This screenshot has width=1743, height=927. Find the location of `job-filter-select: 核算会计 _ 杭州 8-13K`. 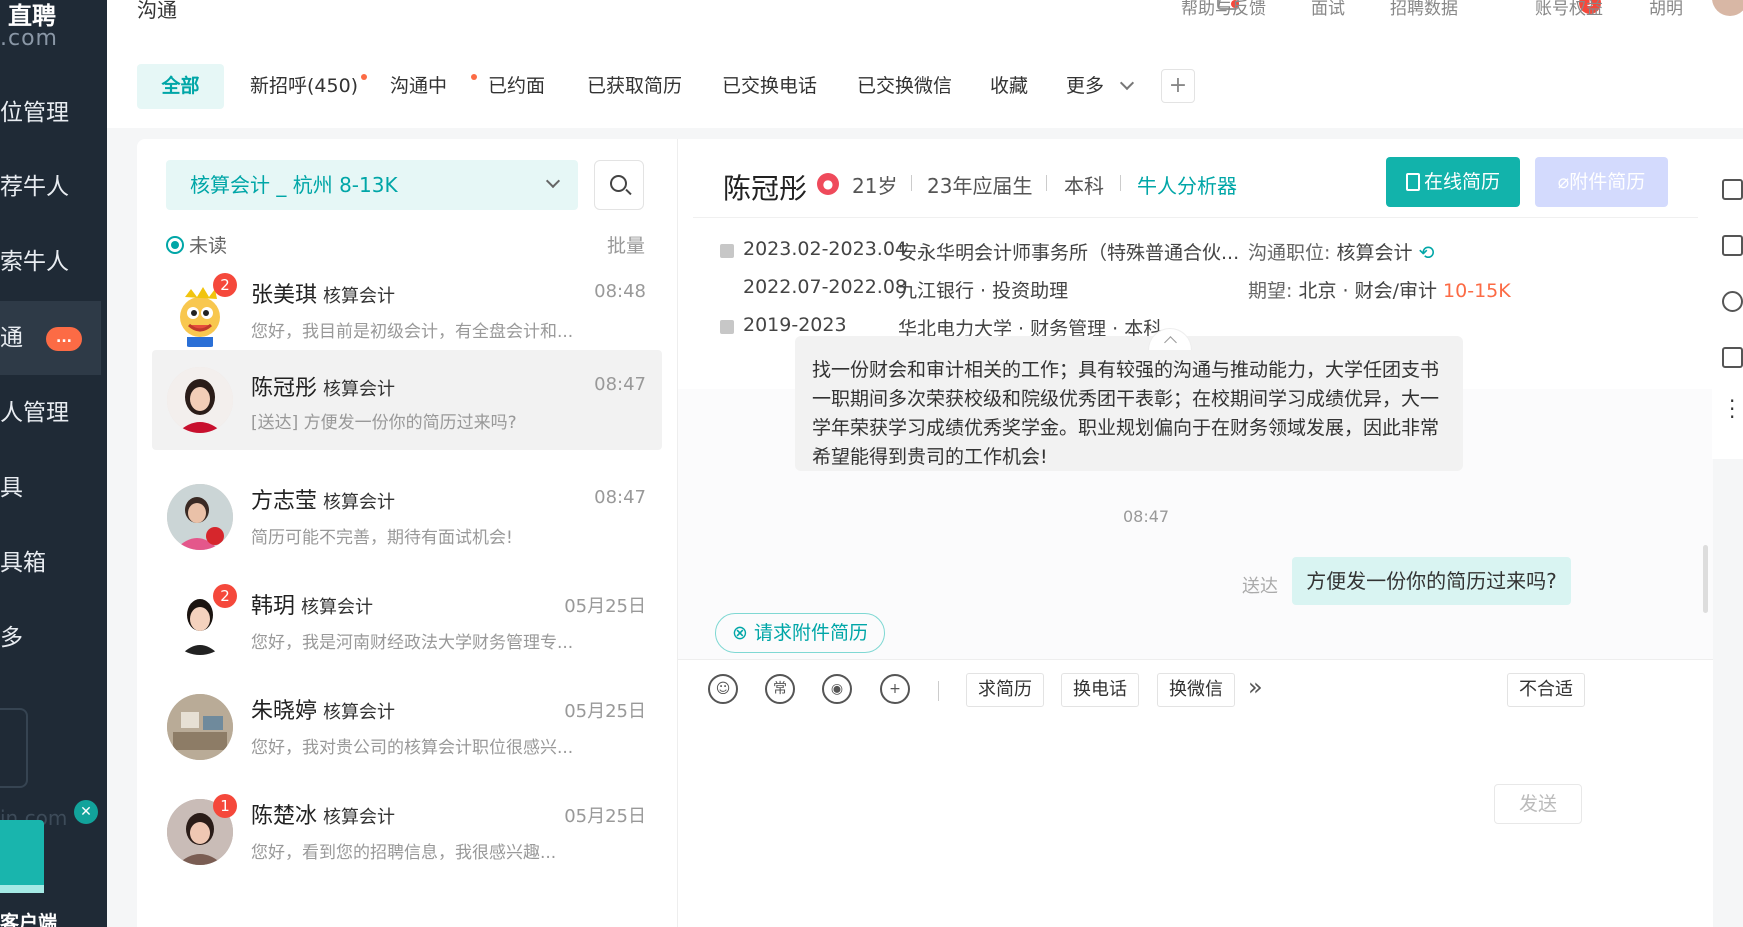

job-filter-select: 核算会计 _ 杭州 8-13K is located at coordinates (372, 185).